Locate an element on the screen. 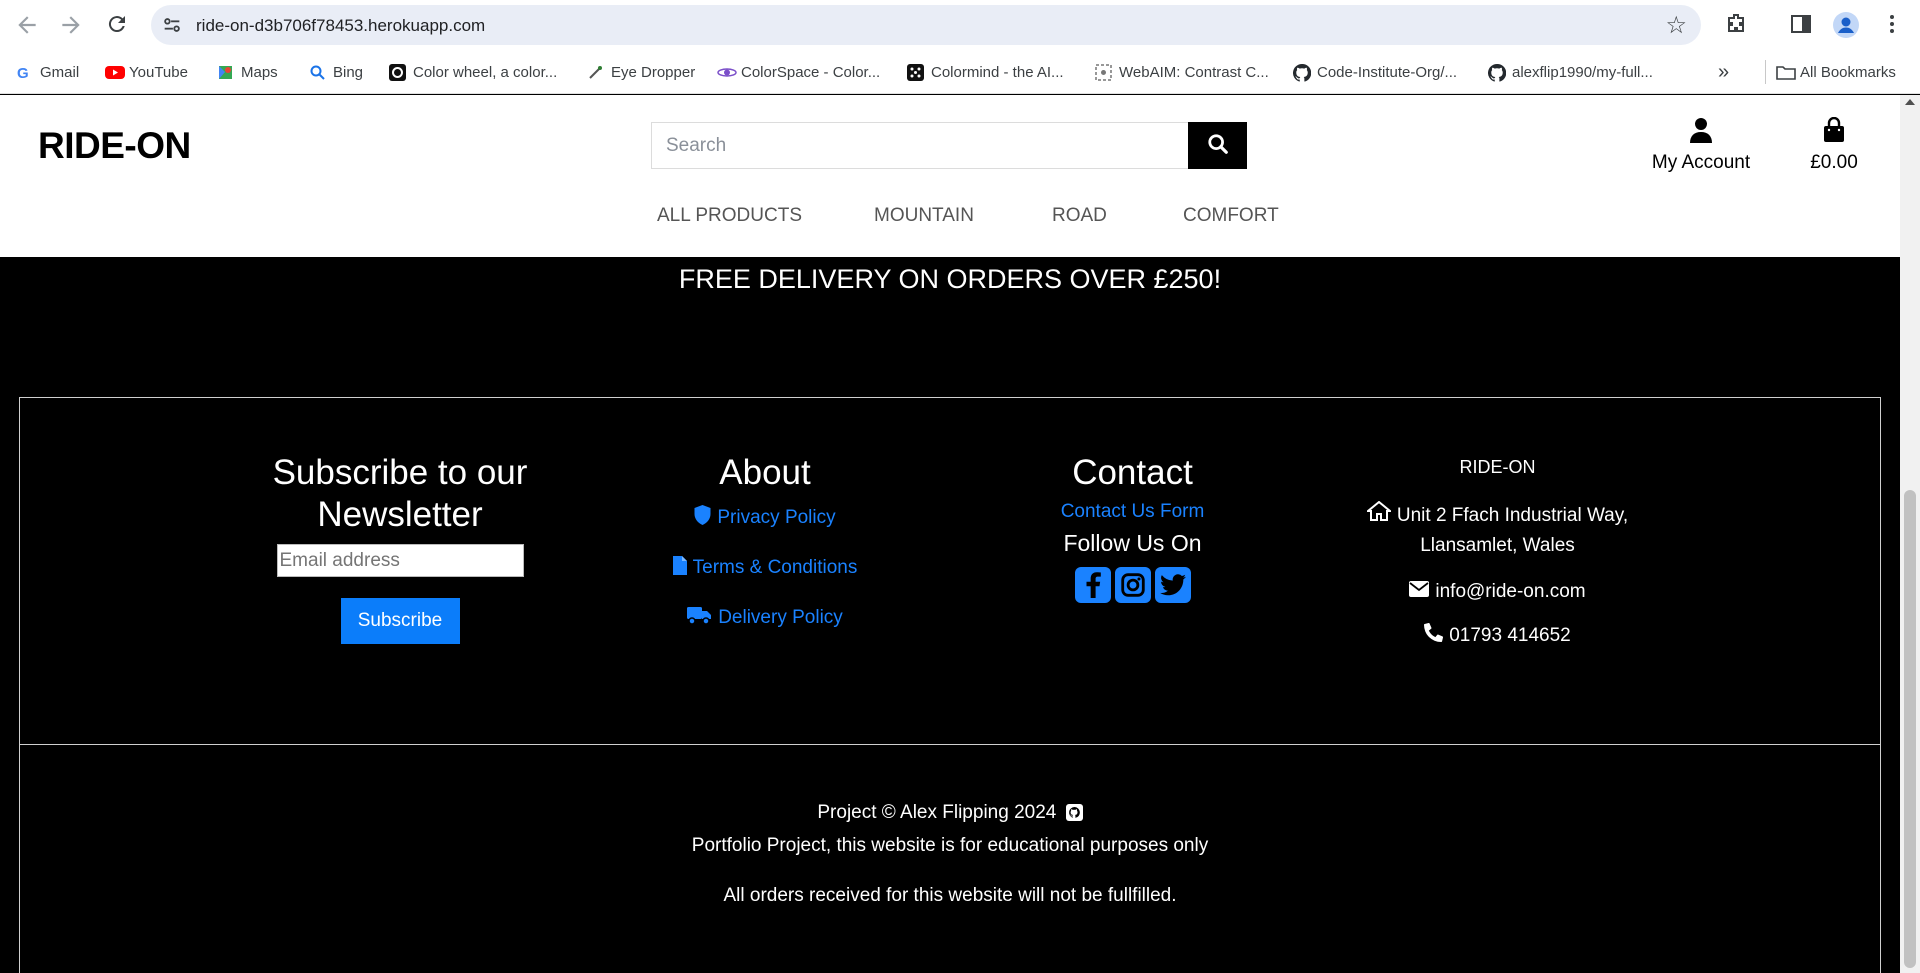  bookmark-bing: Bing is located at coordinates (336, 72).